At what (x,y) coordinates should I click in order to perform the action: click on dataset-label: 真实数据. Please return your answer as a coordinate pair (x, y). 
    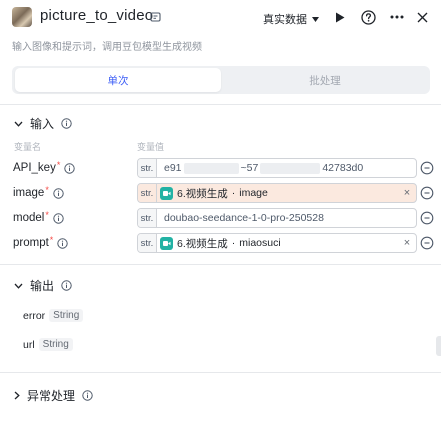
    Looking at the image, I should click on (285, 20).